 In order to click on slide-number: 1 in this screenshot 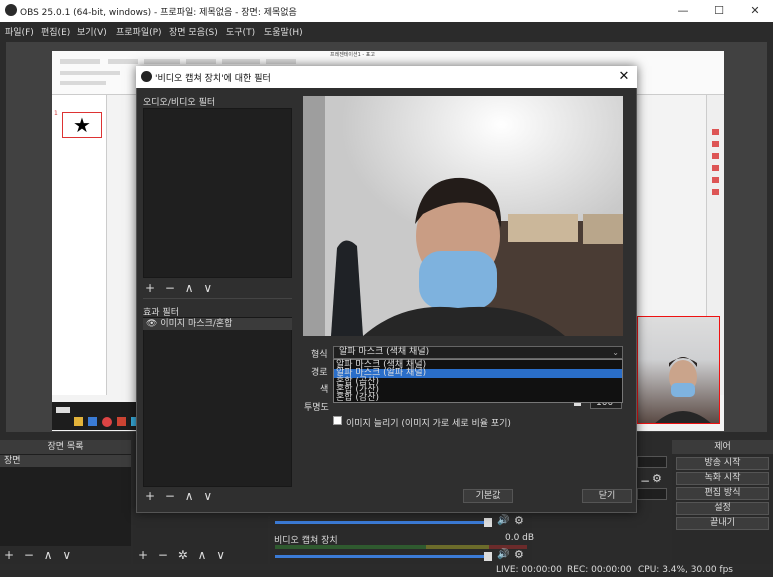, I will do `click(56, 113)`.